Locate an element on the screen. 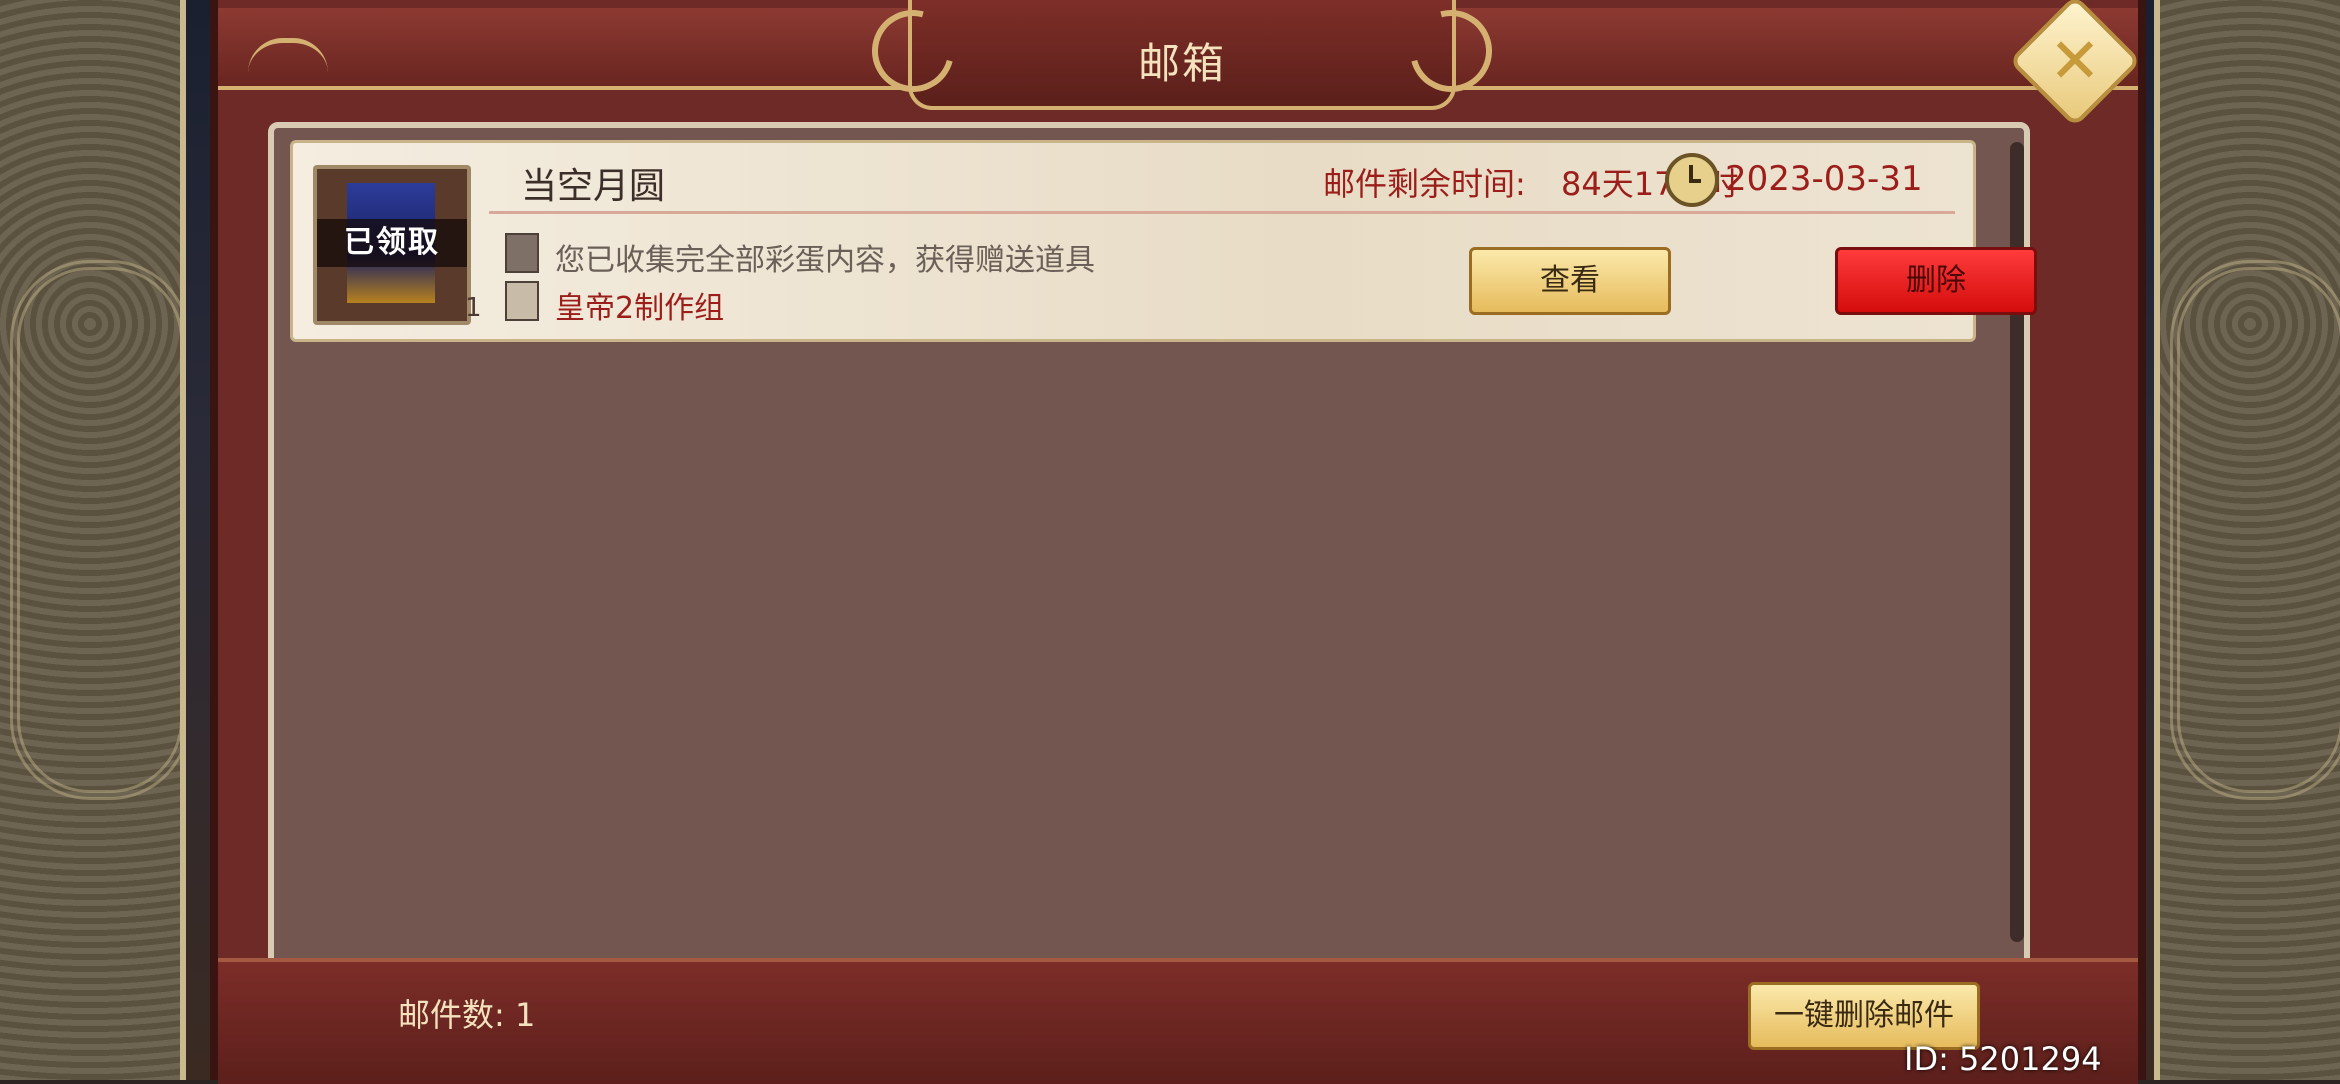 This screenshot has height=1084, width=2340. user-id: ID: 5201294 is located at coordinates (2003, 1059).